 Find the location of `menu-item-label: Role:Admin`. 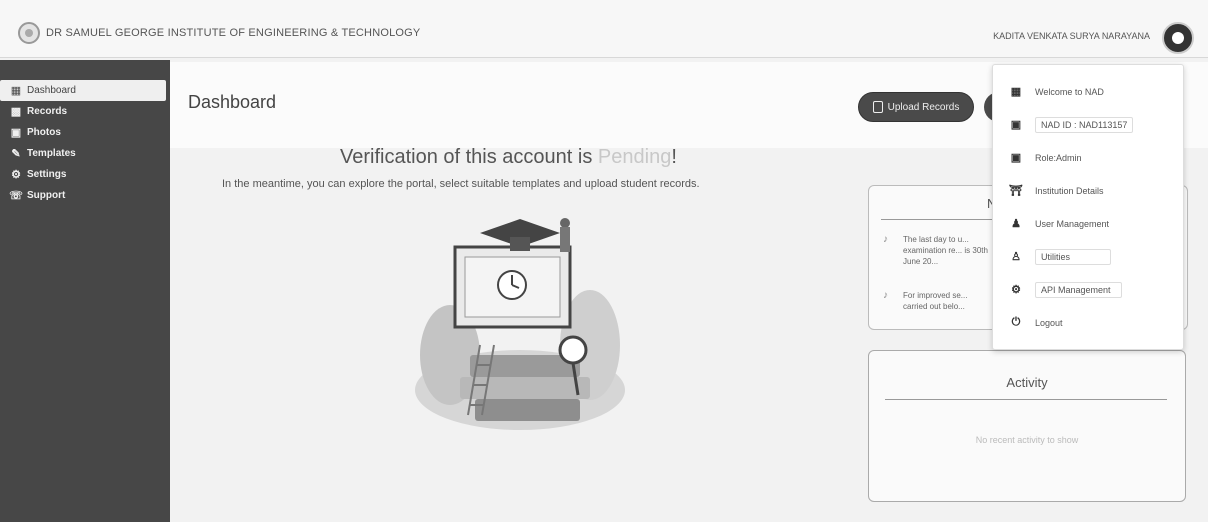

menu-item-label: Role:Admin is located at coordinates (1058, 157).